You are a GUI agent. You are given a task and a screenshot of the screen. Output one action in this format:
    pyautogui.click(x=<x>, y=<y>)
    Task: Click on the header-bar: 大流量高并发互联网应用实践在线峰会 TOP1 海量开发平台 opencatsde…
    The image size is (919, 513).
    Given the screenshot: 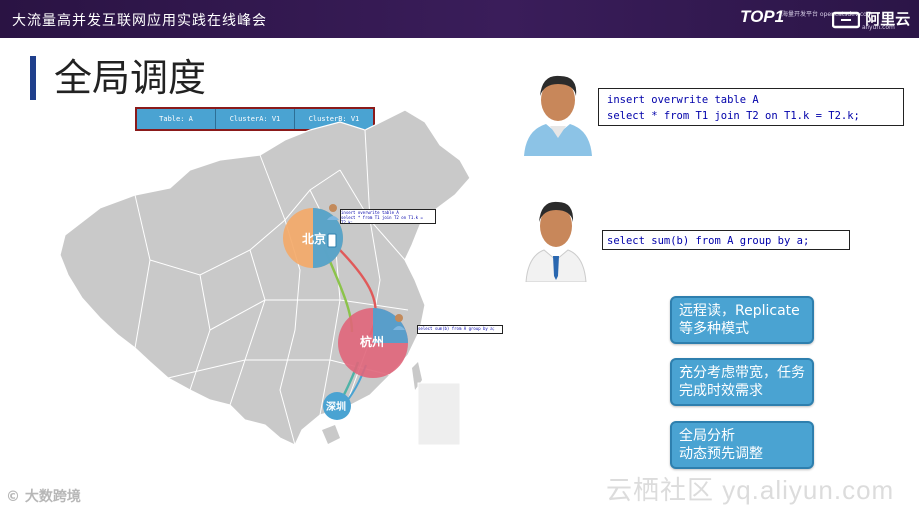 What is the action you would take?
    pyautogui.click(x=459, y=19)
    